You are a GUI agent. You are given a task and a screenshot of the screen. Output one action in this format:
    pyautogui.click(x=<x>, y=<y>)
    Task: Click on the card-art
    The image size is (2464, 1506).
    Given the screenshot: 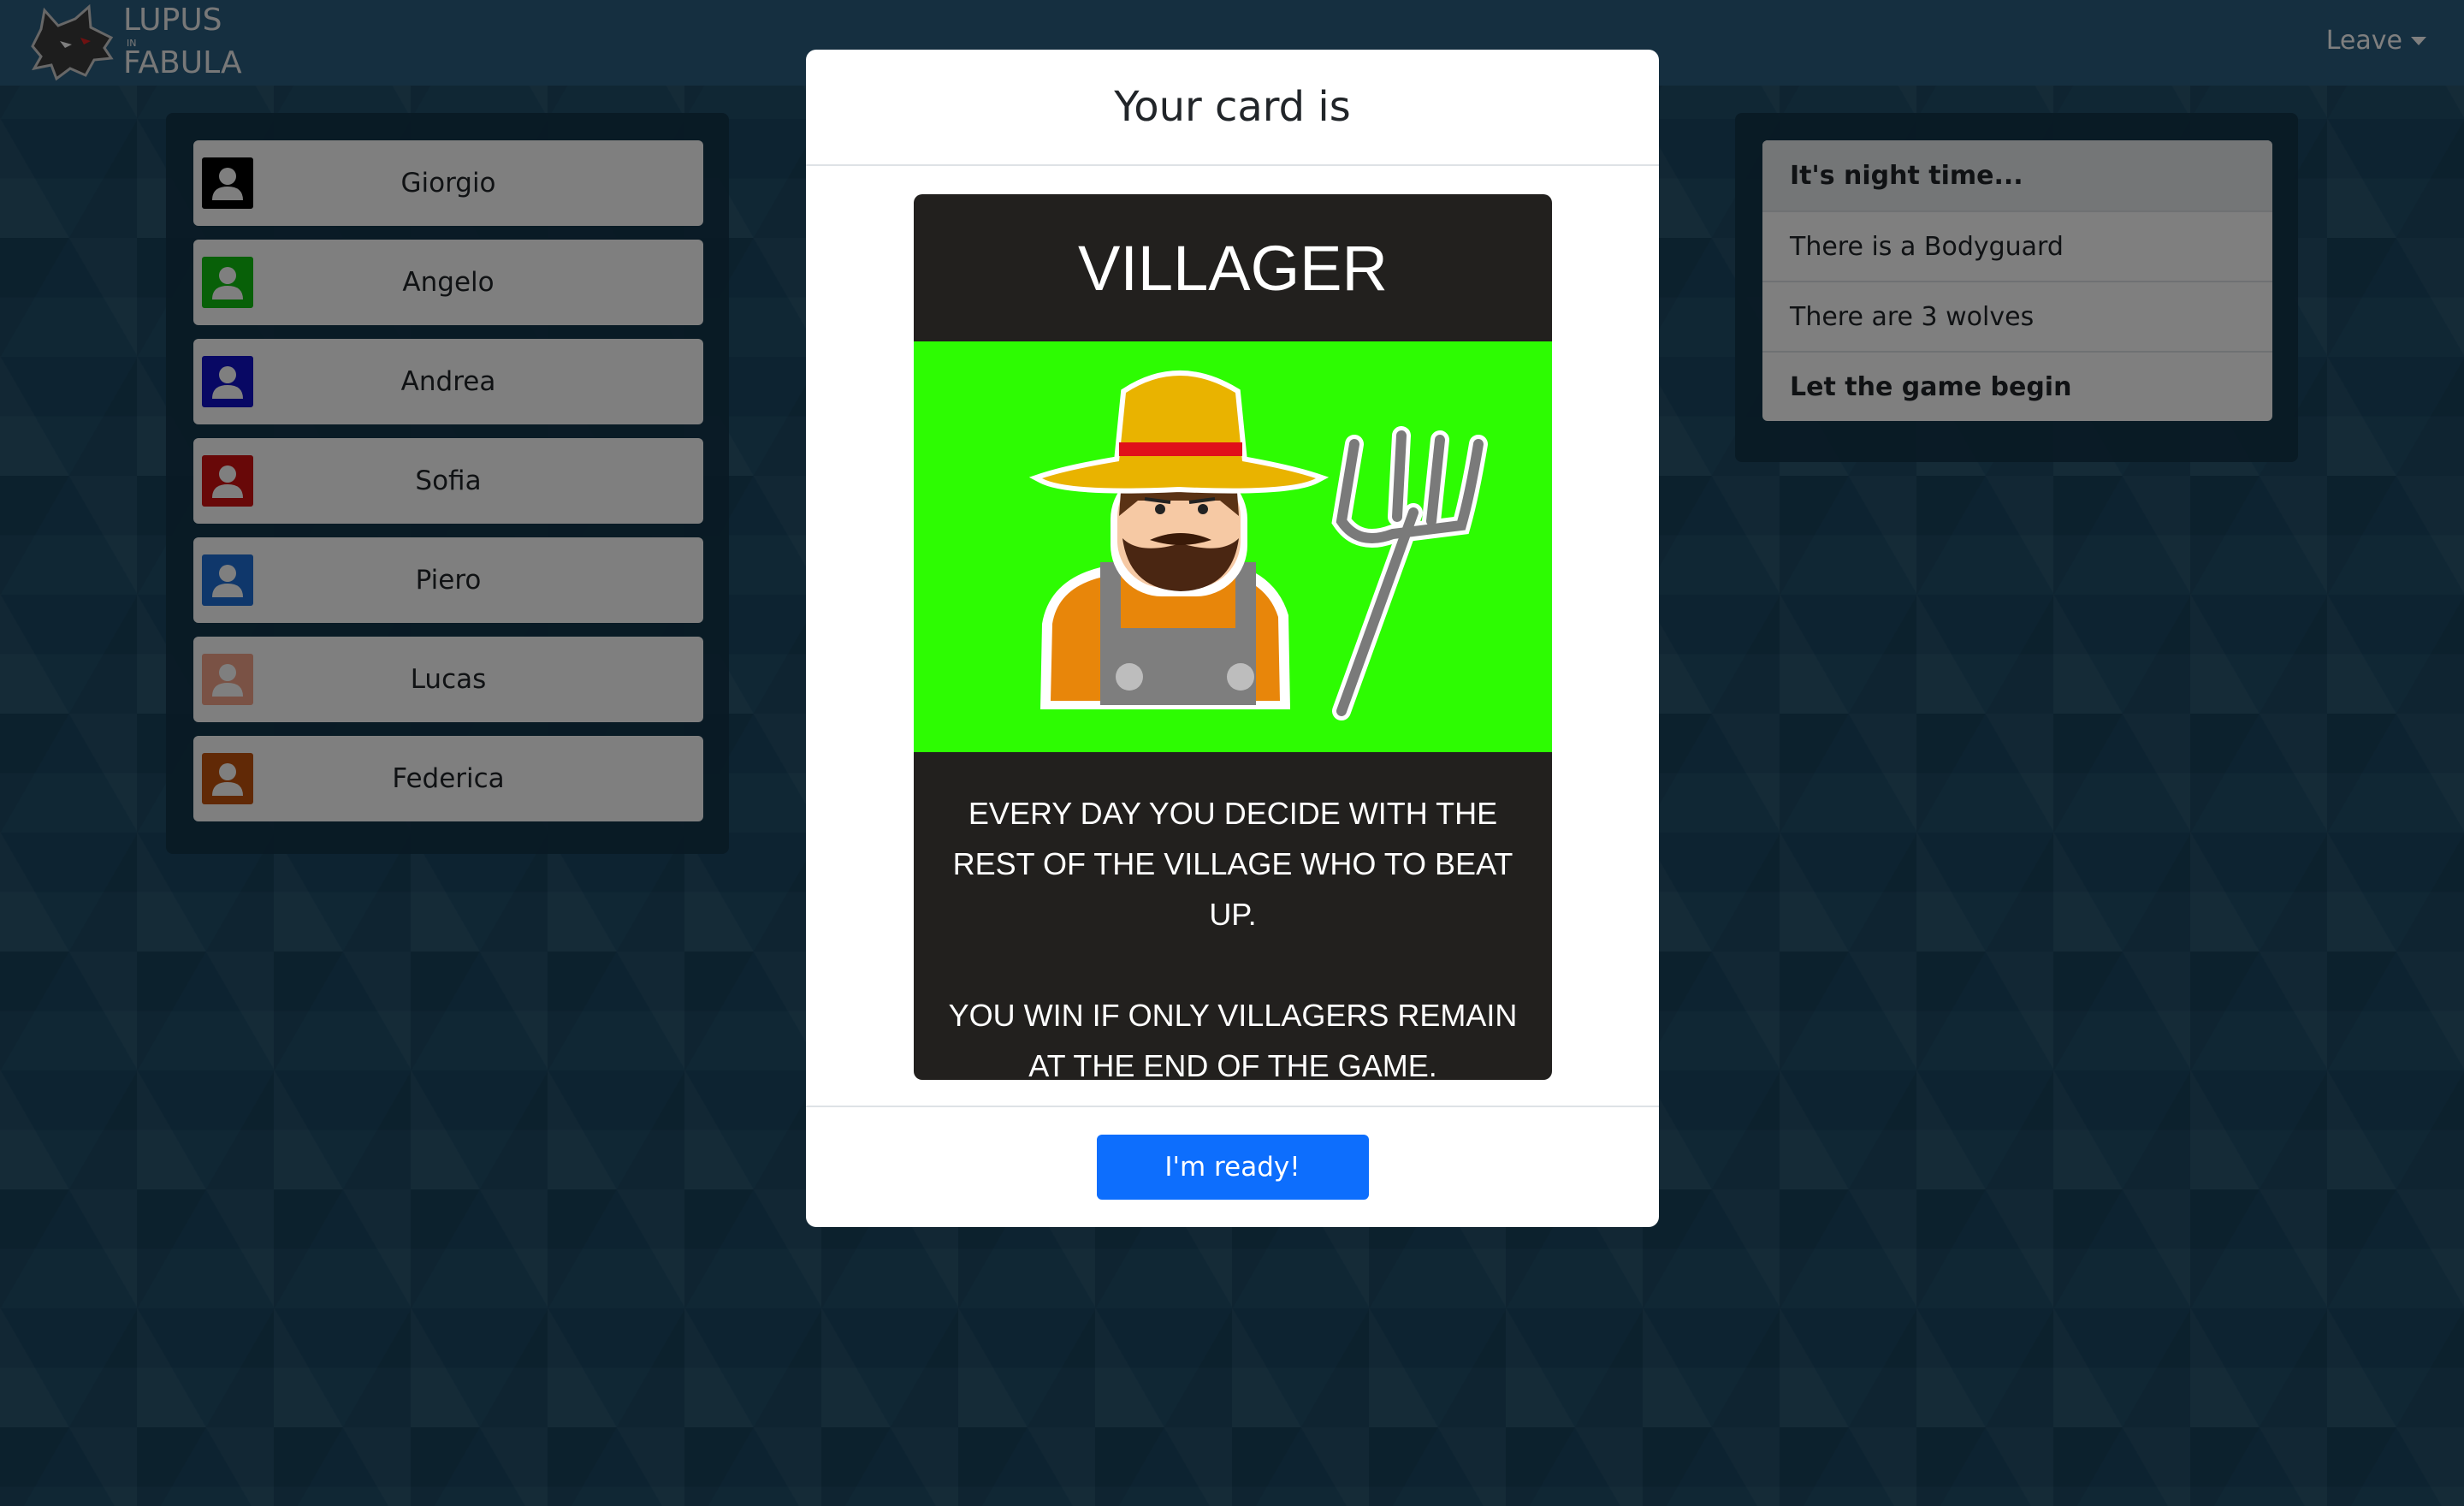 What is the action you would take?
    pyautogui.click(x=1233, y=546)
    